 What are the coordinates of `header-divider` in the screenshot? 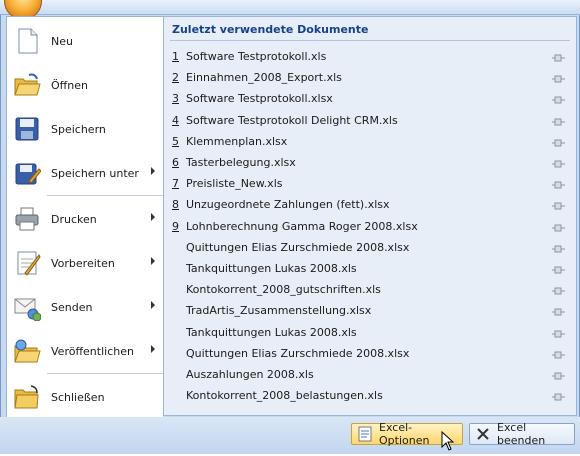 It's located at (370, 40).